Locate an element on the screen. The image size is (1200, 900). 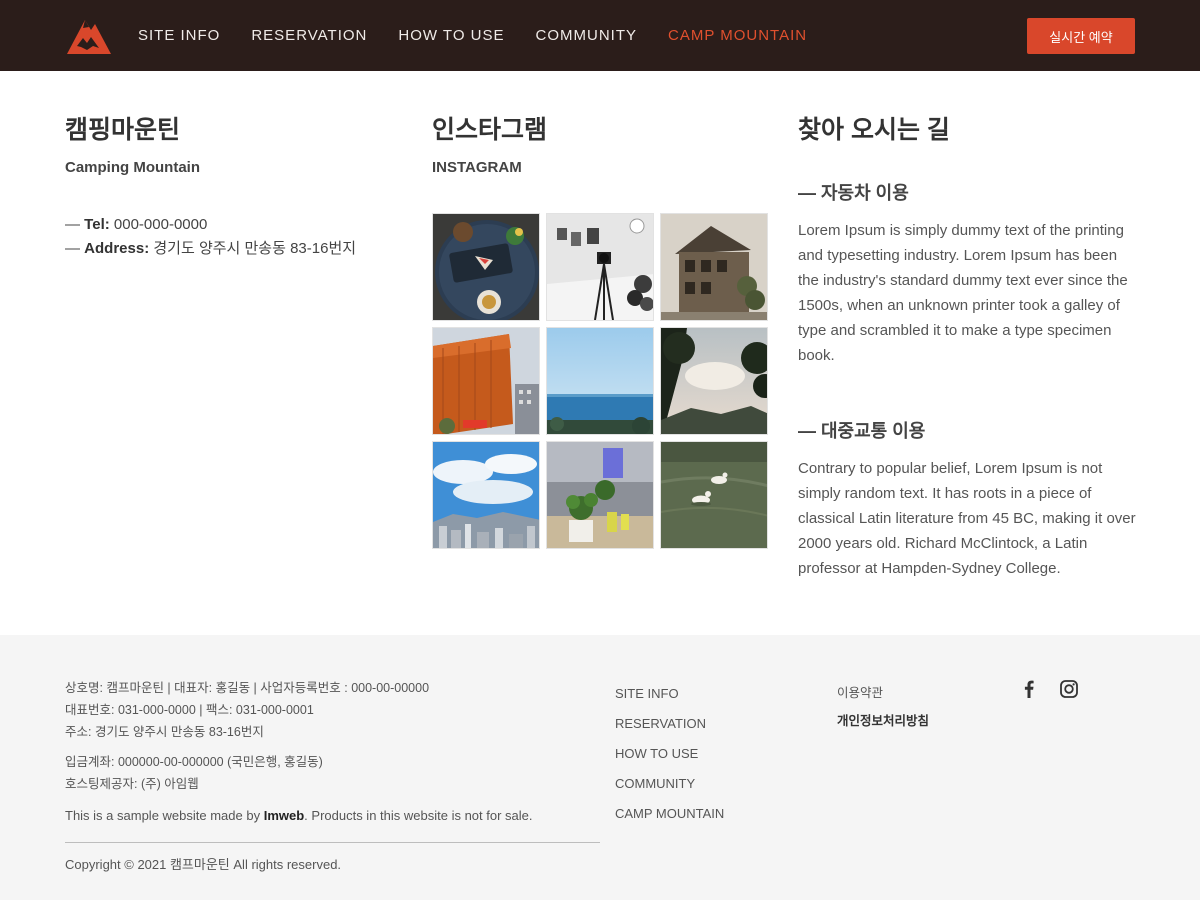
instagram-subtitle: INSTAGRAM is located at coordinates (477, 167).